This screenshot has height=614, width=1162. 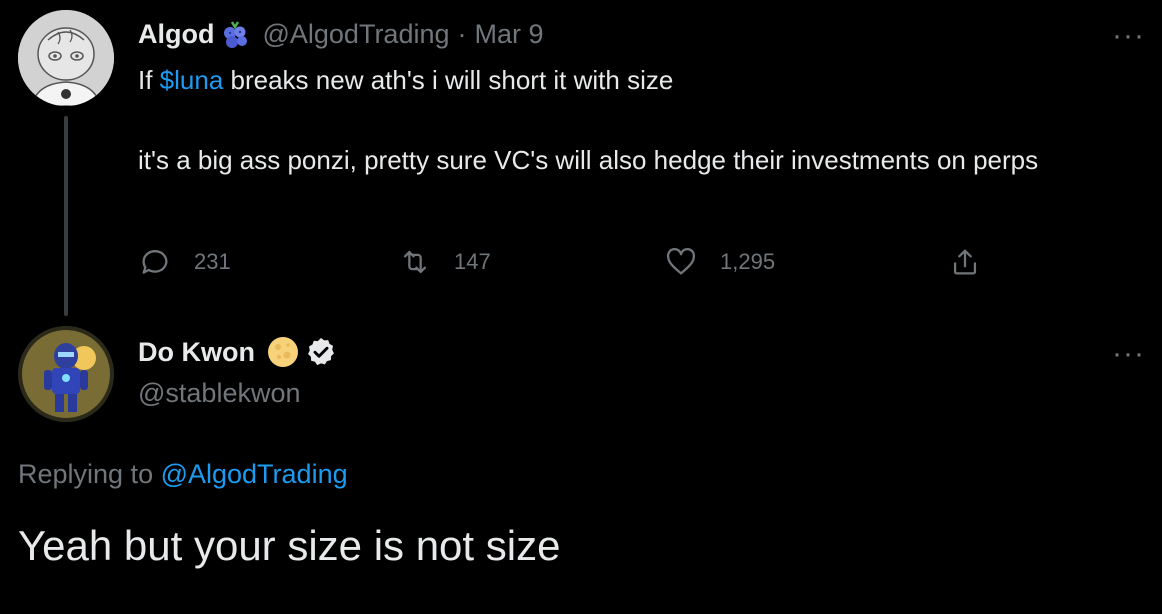 I want to click on reply-icon, so click(x=155, y=262).